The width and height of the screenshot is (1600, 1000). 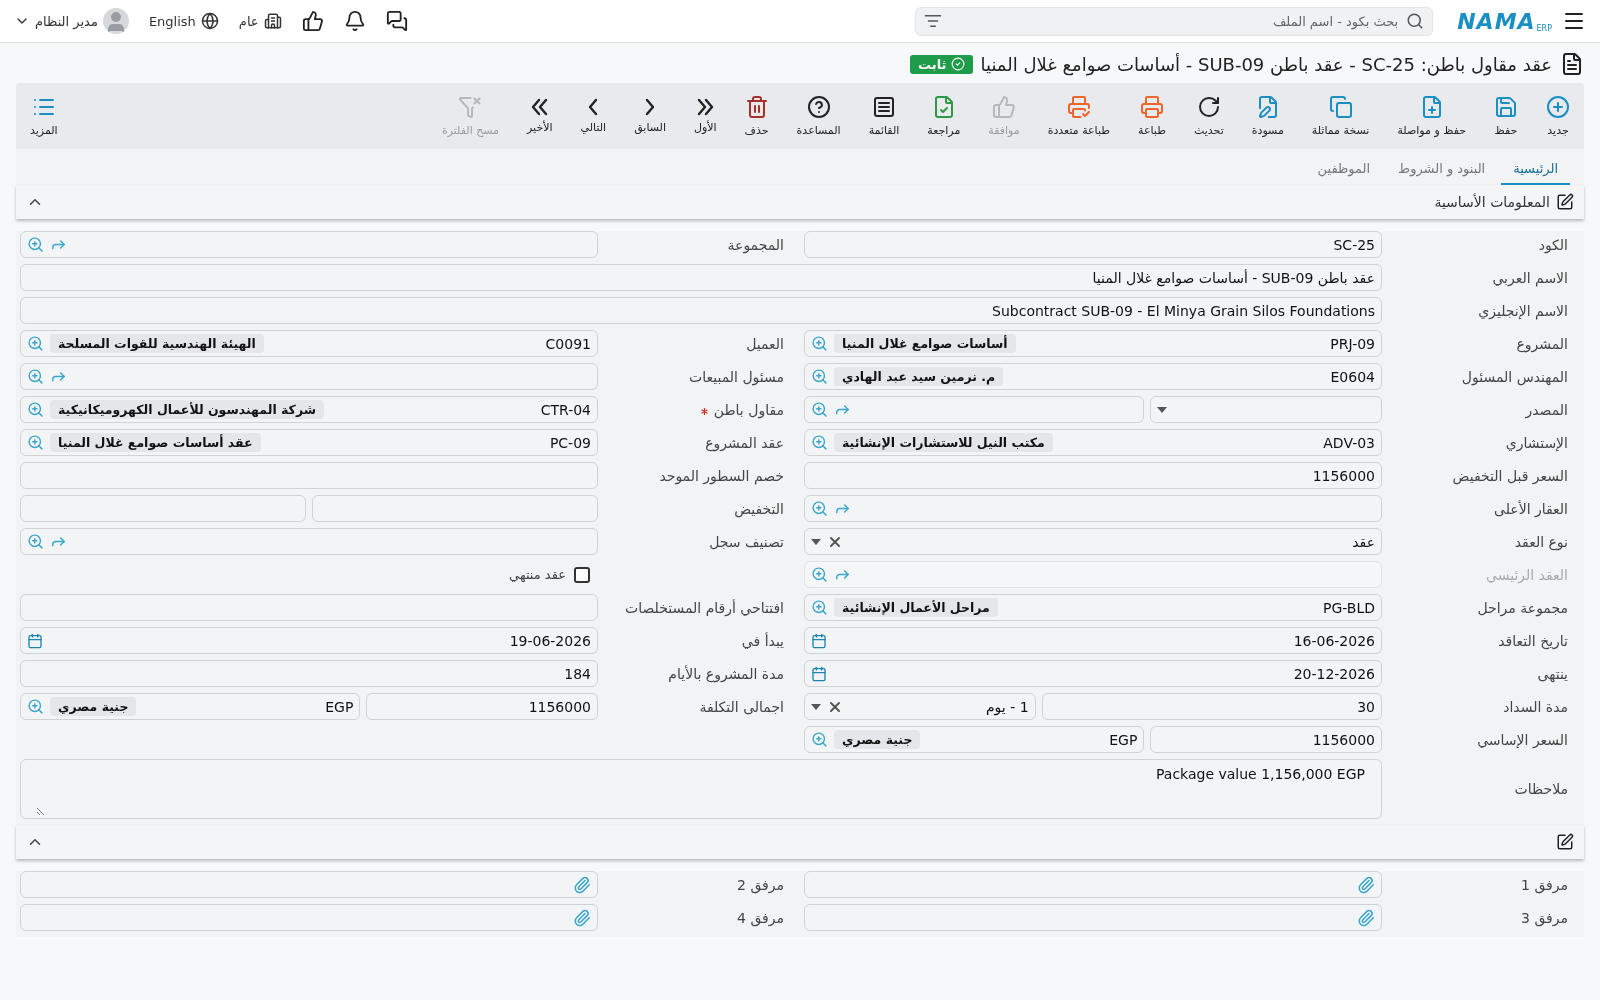 I want to click on filter-icon, so click(x=933, y=21).